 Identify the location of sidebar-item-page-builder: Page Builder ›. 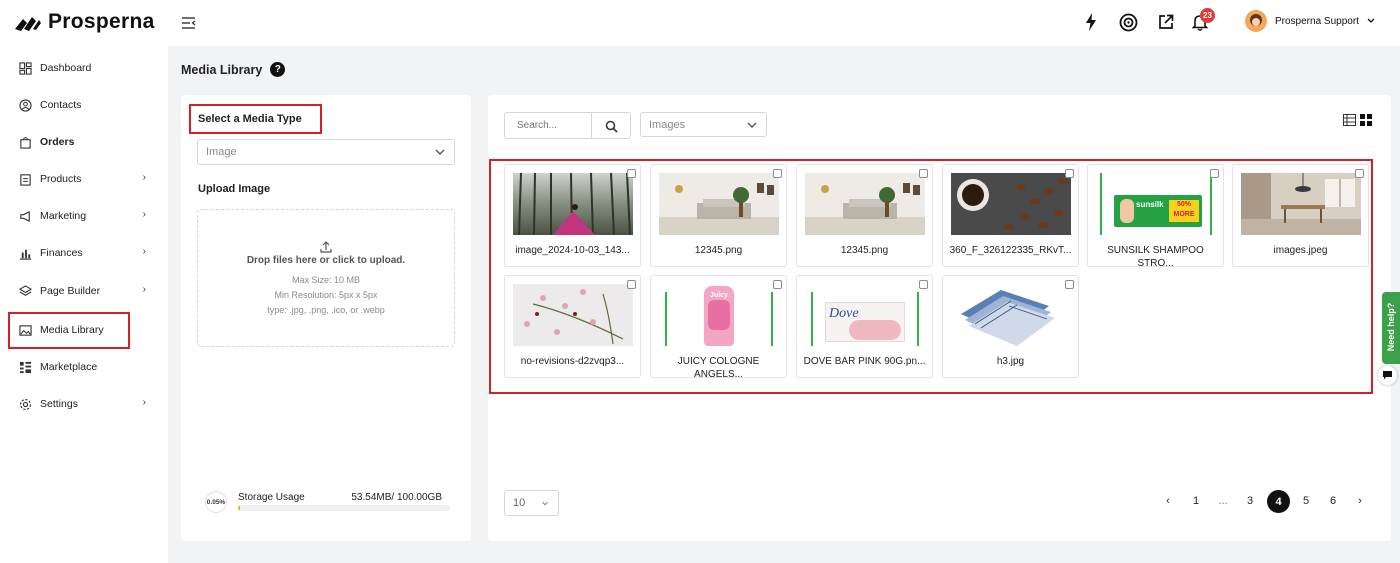
(84, 291).